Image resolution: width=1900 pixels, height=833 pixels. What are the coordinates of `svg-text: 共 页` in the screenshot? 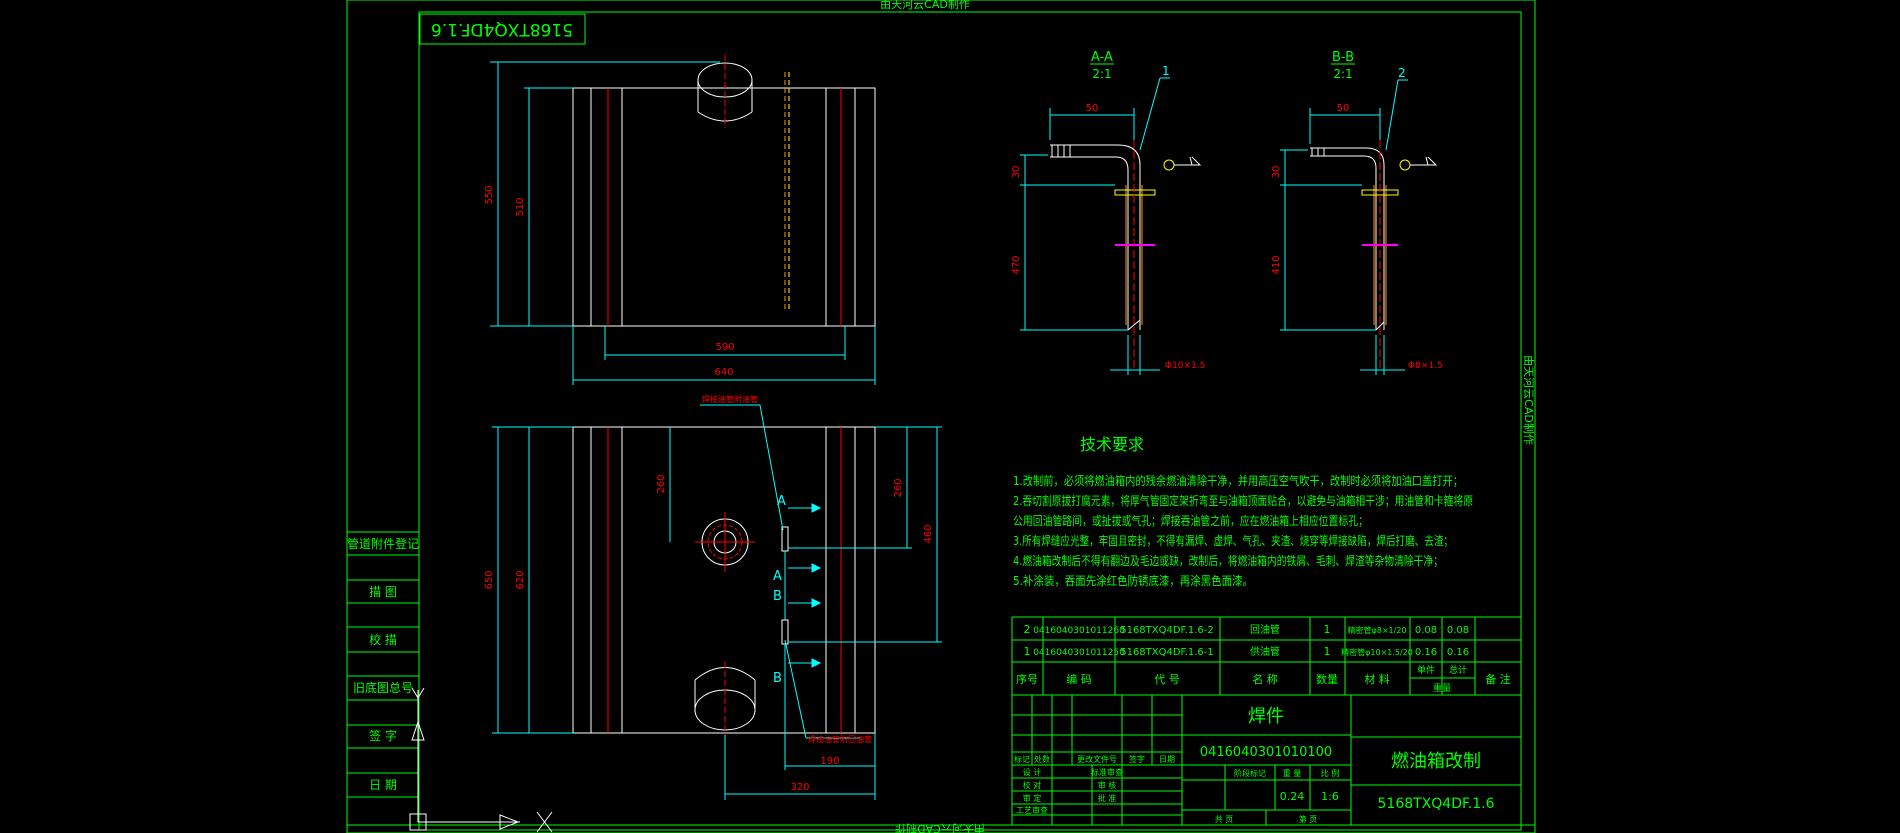 It's located at (1224, 819).